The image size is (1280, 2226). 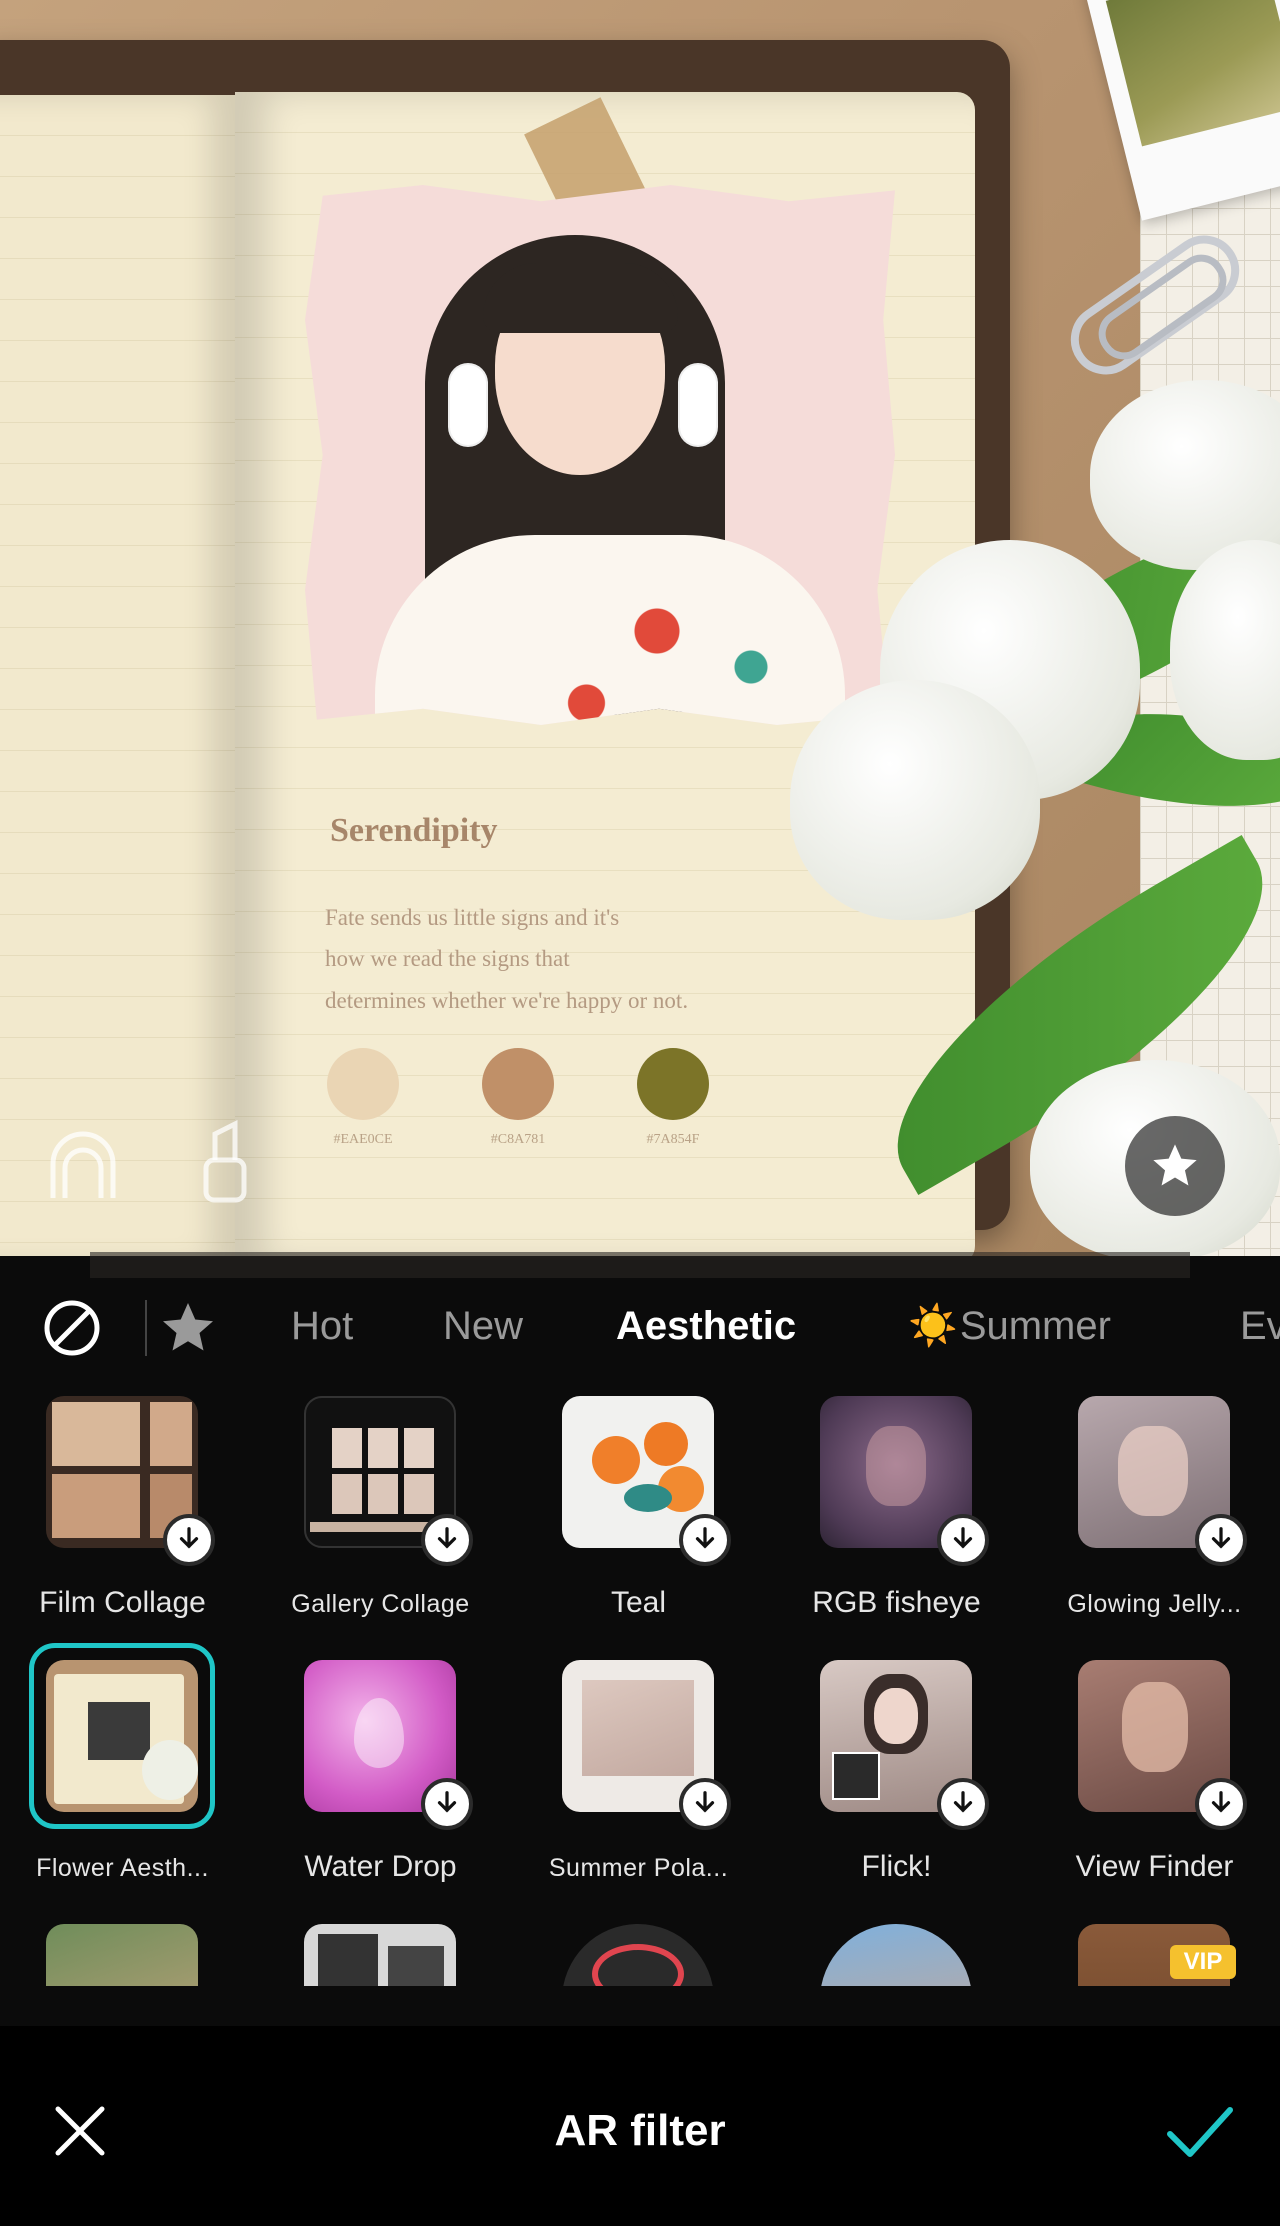 I want to click on polaroid-photo, so click(x=1181, y=110).